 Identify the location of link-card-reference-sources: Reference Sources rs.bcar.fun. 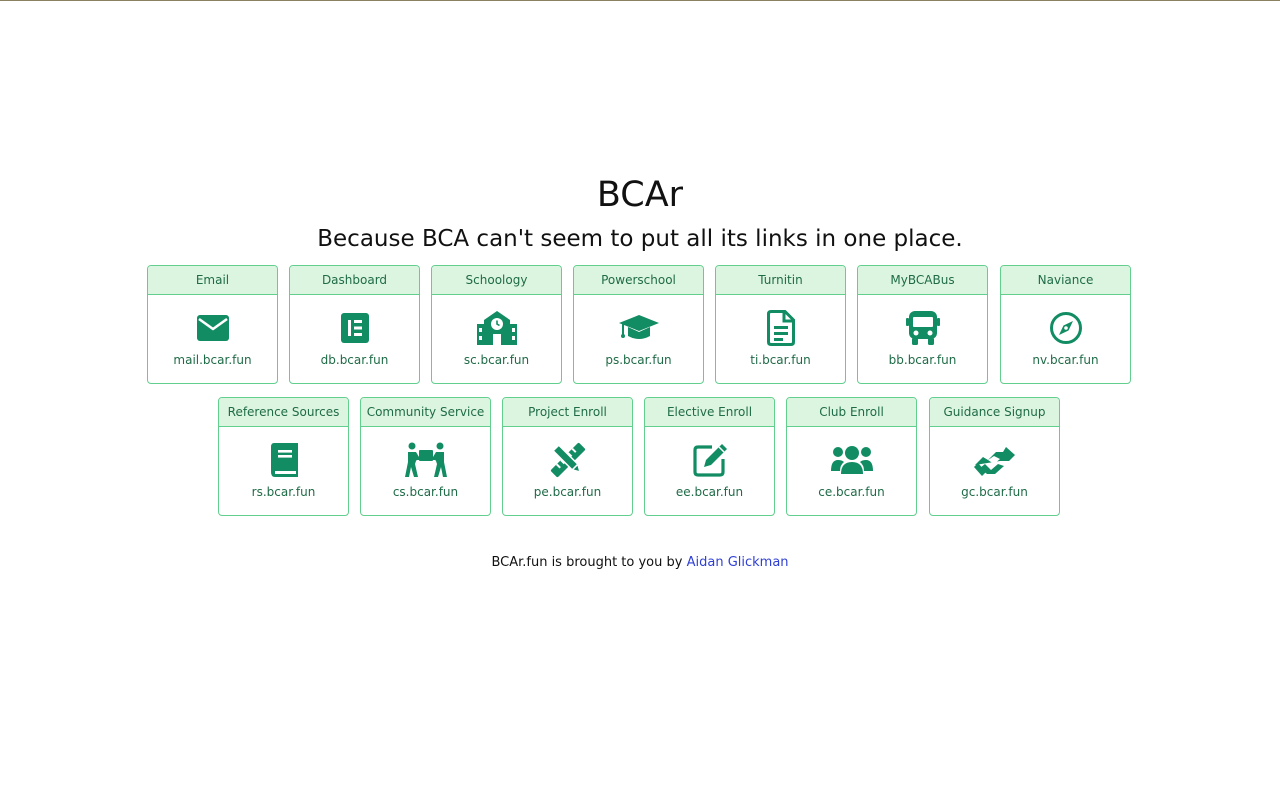
(283, 456).